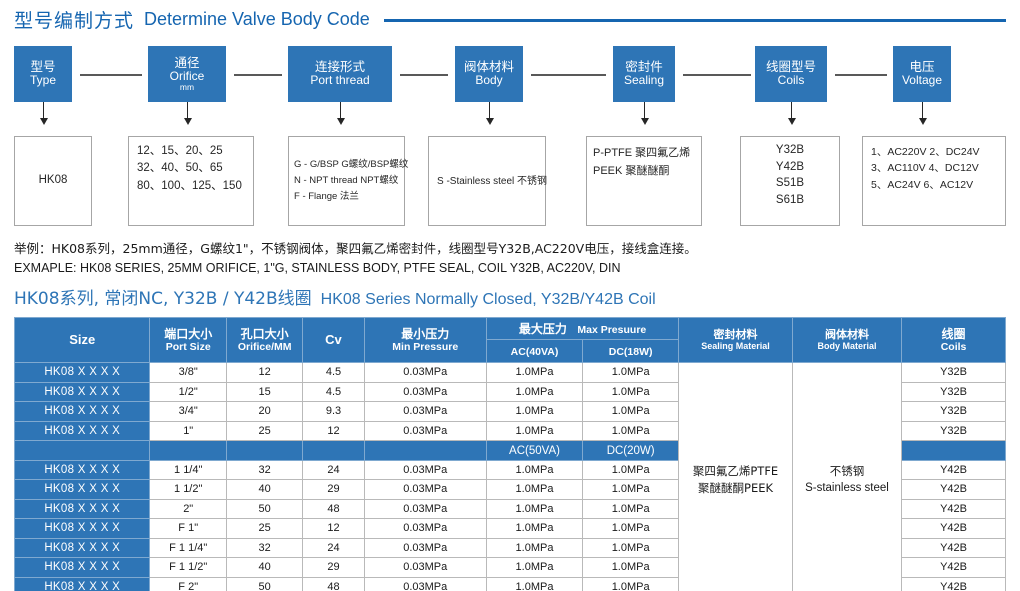 This screenshot has width=1020, height=591. I want to click on col-header-body-material-cn: 阀体材料, so click(846, 334).